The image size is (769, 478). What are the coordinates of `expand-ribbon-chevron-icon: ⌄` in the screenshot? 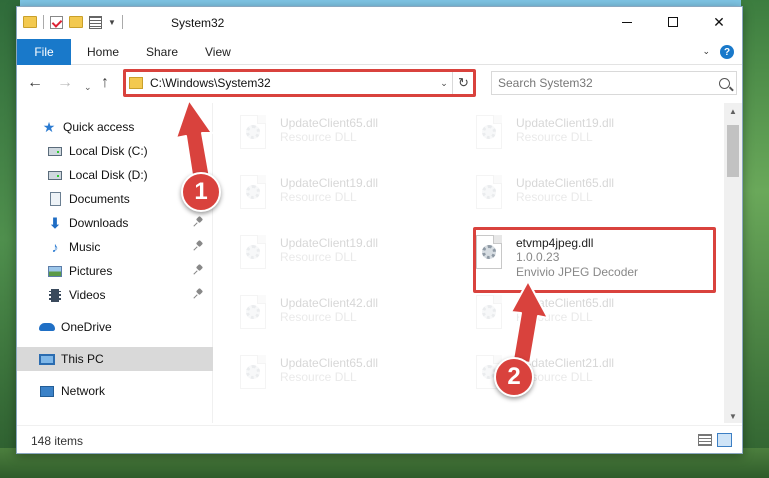 It's located at (706, 51).